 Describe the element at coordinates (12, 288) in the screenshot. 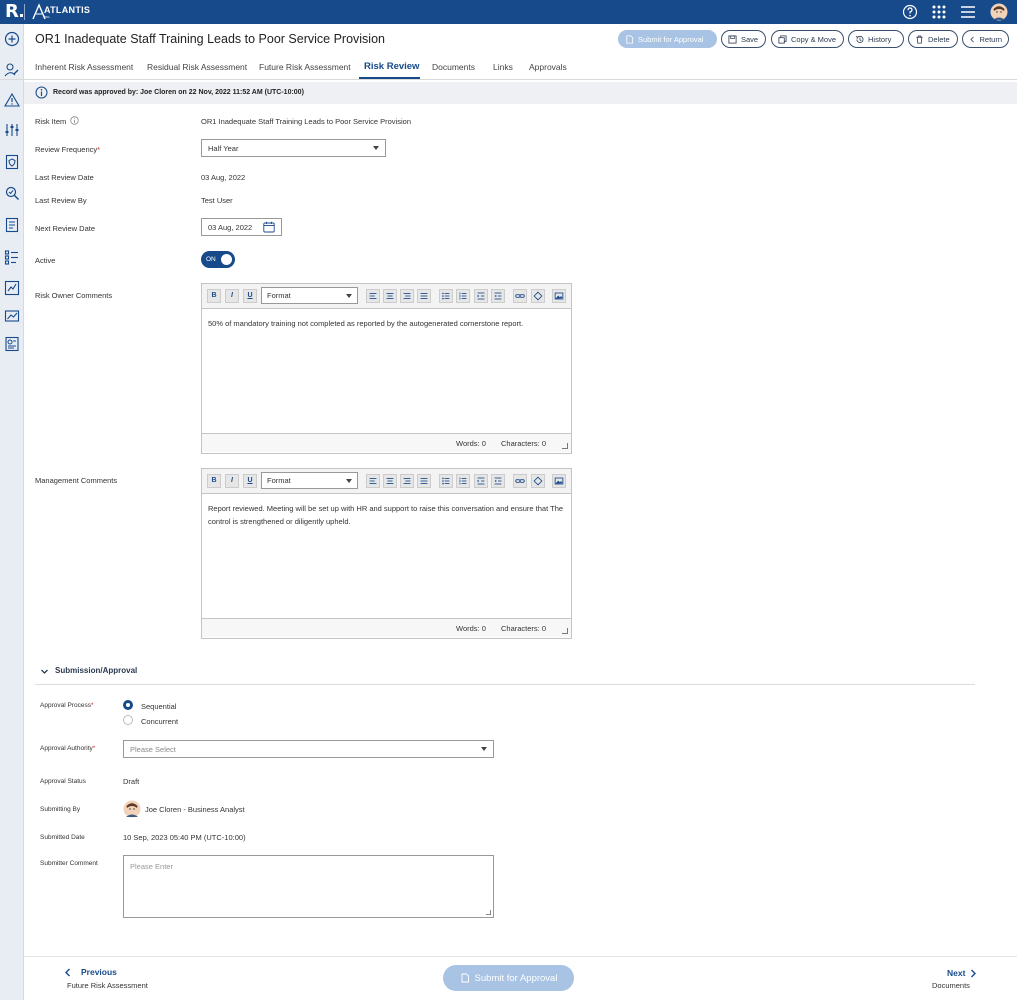

I see `chart-report-icon` at that location.